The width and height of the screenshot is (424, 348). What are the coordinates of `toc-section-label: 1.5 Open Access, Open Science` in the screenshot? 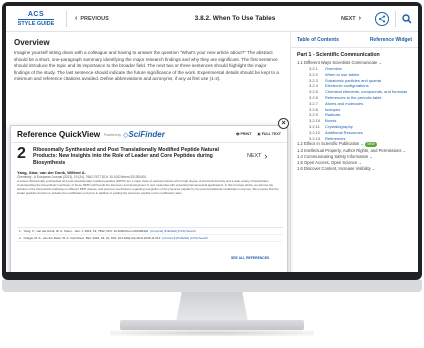 It's located at (327, 162).